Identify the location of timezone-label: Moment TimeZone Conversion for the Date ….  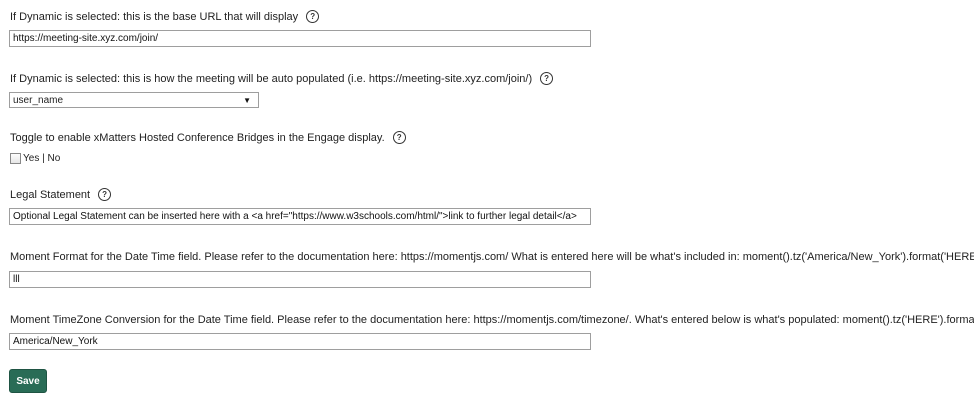
(492, 319).